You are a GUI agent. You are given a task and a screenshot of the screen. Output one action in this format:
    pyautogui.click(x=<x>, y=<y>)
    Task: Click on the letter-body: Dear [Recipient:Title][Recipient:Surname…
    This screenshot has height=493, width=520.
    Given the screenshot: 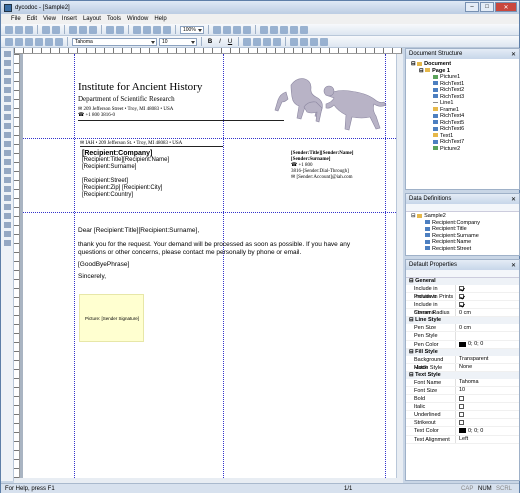 What is the action you would take?
    pyautogui.click(x=228, y=254)
    